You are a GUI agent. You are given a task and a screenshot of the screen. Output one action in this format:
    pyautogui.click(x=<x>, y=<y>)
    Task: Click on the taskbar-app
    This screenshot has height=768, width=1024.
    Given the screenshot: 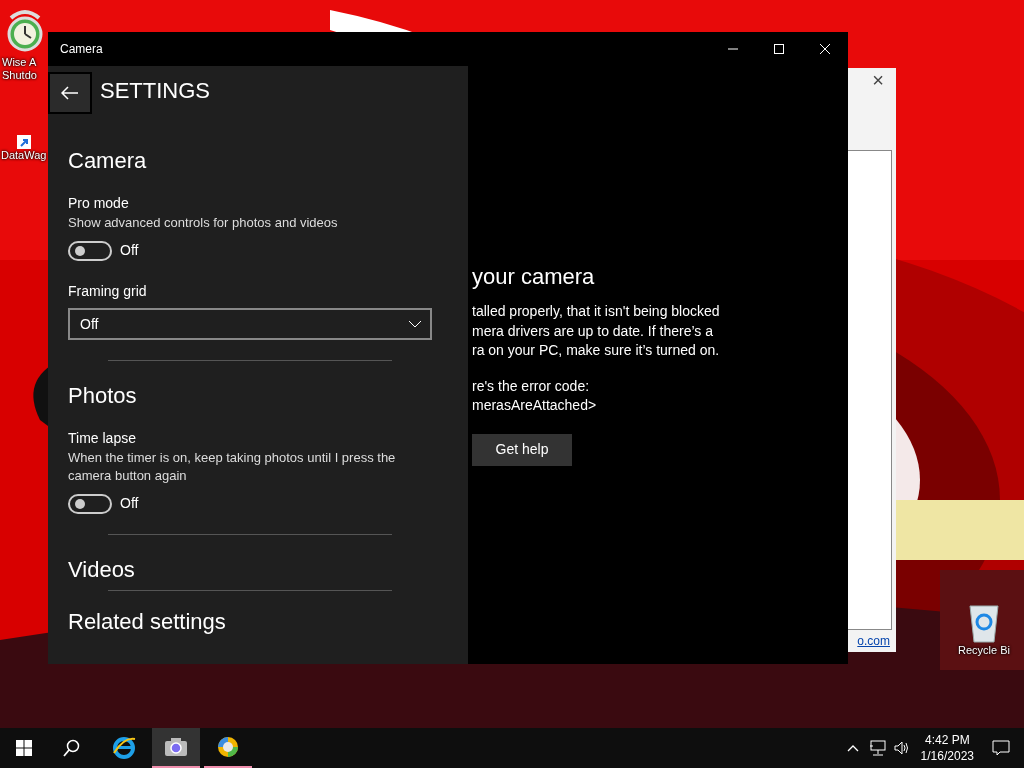 What is the action you would take?
    pyautogui.click(x=176, y=748)
    